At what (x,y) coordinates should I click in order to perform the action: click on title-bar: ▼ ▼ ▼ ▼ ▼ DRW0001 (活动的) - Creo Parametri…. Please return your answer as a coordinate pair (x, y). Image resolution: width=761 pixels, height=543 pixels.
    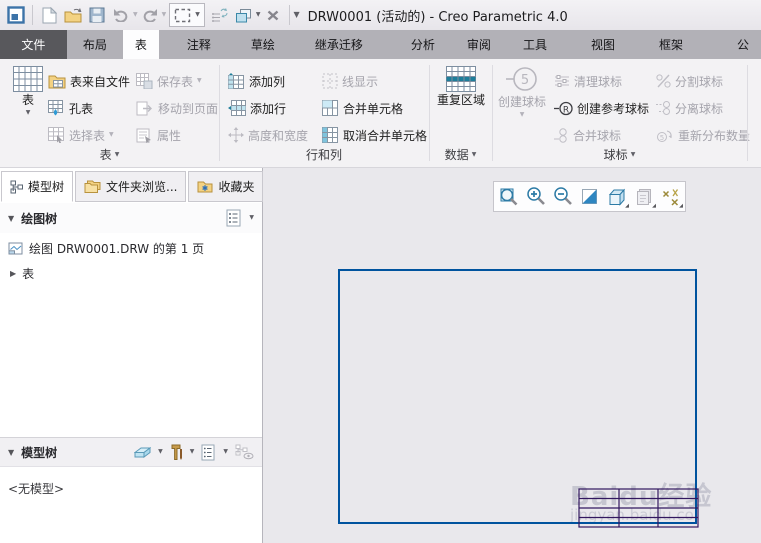
    Looking at the image, I should click on (380, 15).